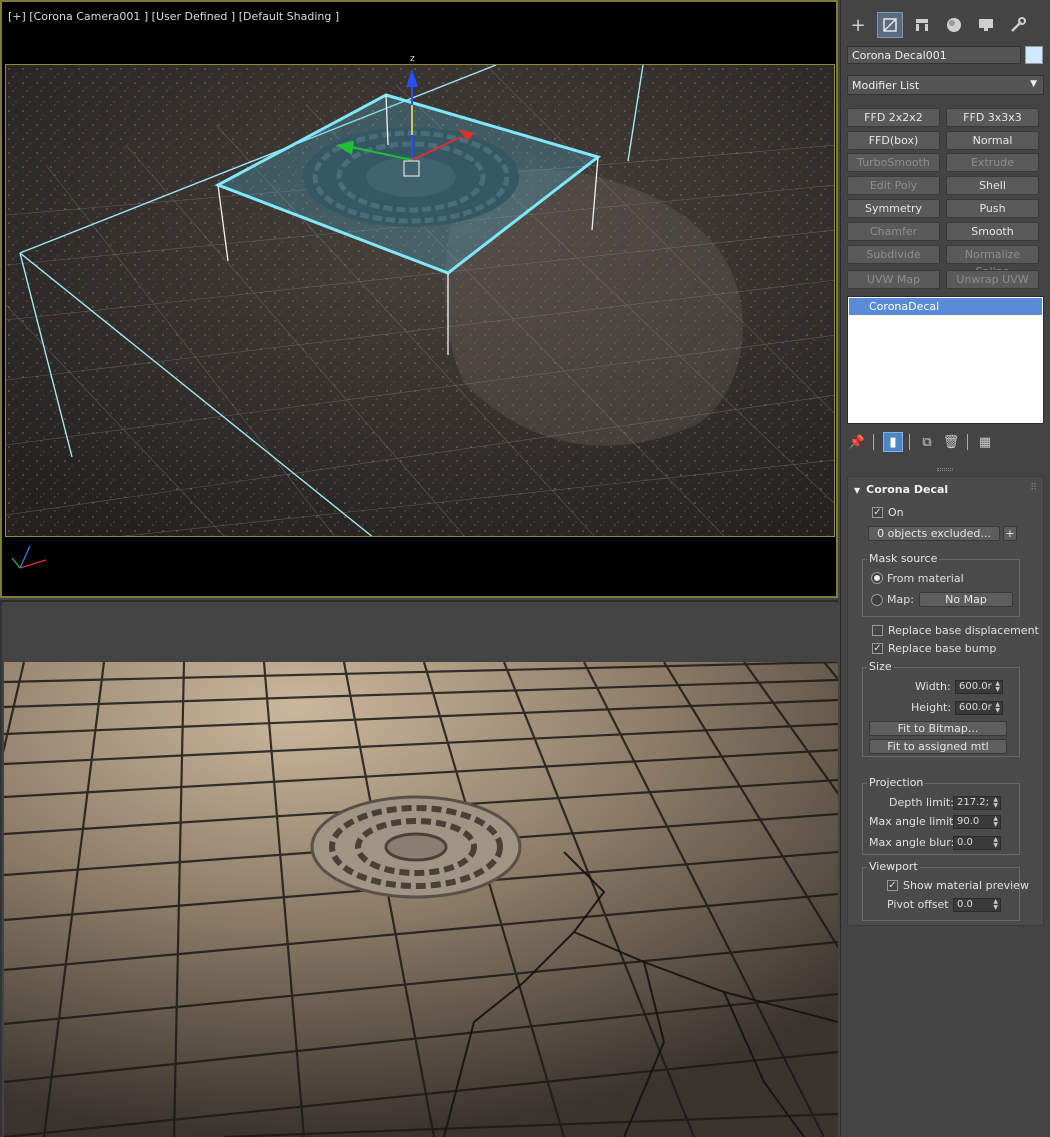 This screenshot has height=1137, width=1050. Describe the element at coordinates (900, 599) in the screenshot. I see `map-label: Map:` at that location.